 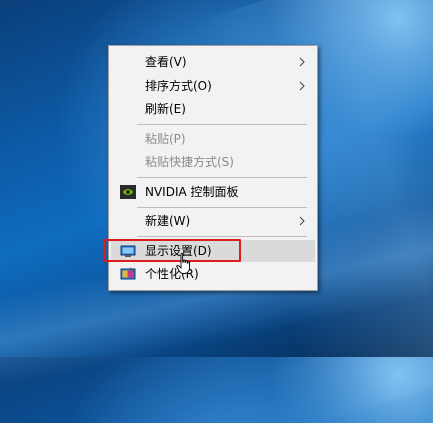 I want to click on hand-pointer-icon, so click(x=183, y=263).